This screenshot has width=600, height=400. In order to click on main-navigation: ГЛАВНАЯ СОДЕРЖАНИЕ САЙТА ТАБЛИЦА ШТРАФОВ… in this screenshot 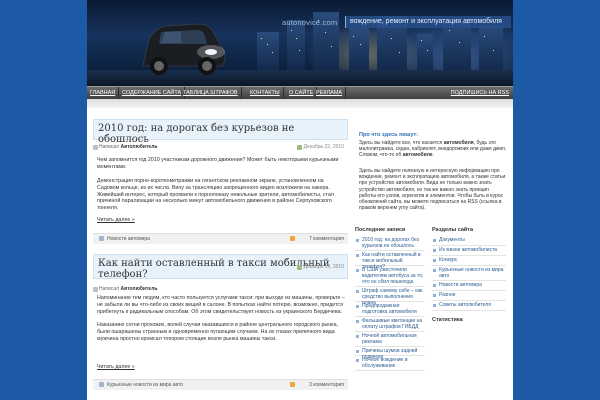, I will do `click(300, 92)`.